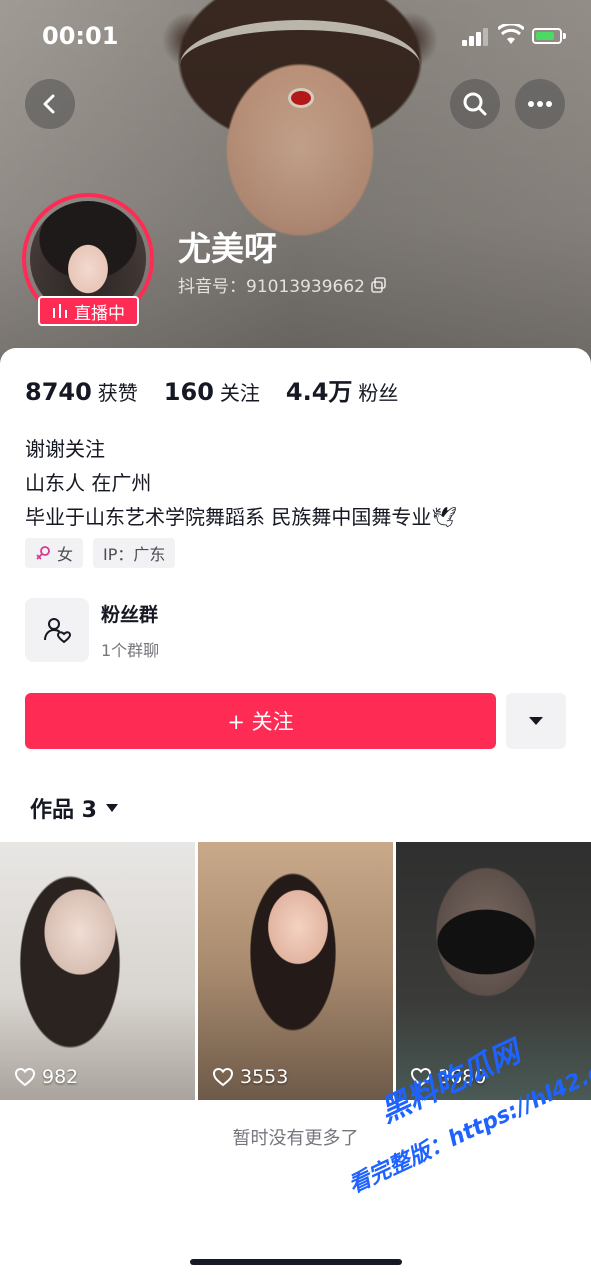 This screenshot has height=1280, width=591. I want to click on ip-text: IP：广东, so click(134, 554).